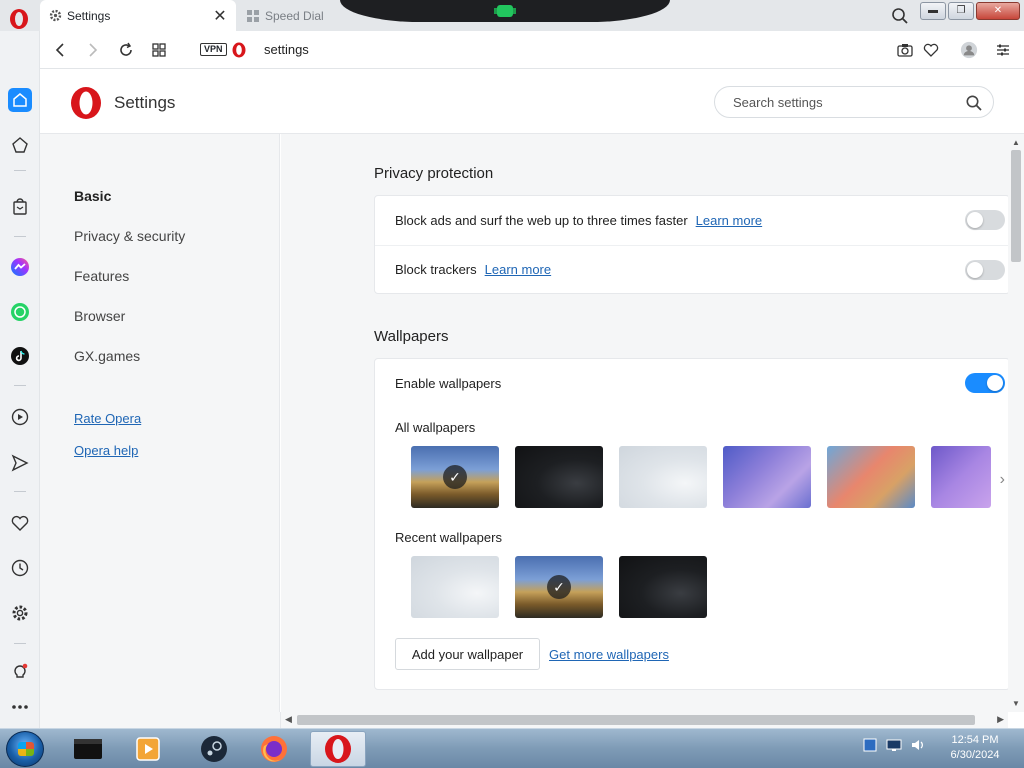 This screenshot has height=768, width=1024. What do you see at coordinates (998, 11) in the screenshot?
I see `close-window-button: ✕` at bounding box center [998, 11].